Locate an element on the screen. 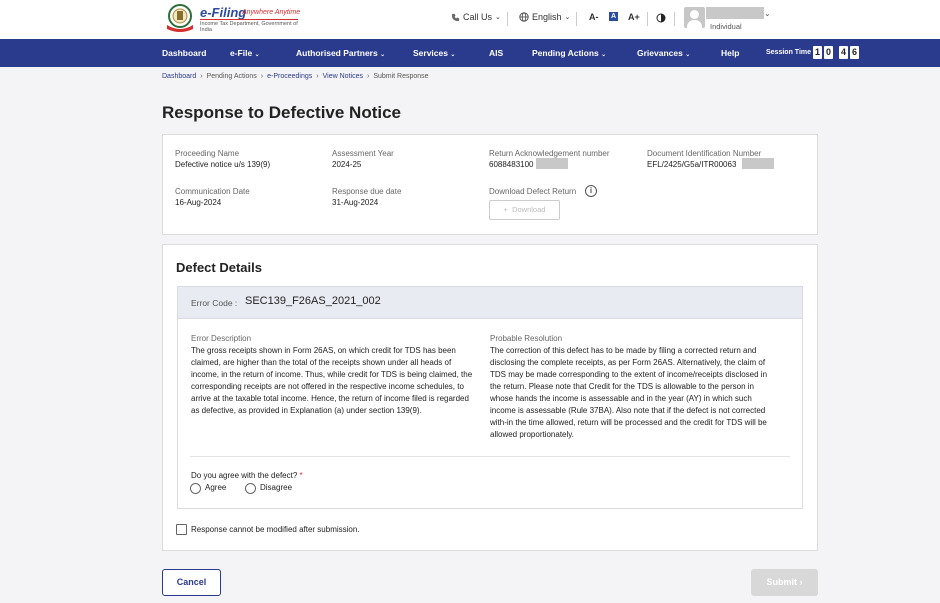  nav-efile-label: e-File is located at coordinates (241, 53).